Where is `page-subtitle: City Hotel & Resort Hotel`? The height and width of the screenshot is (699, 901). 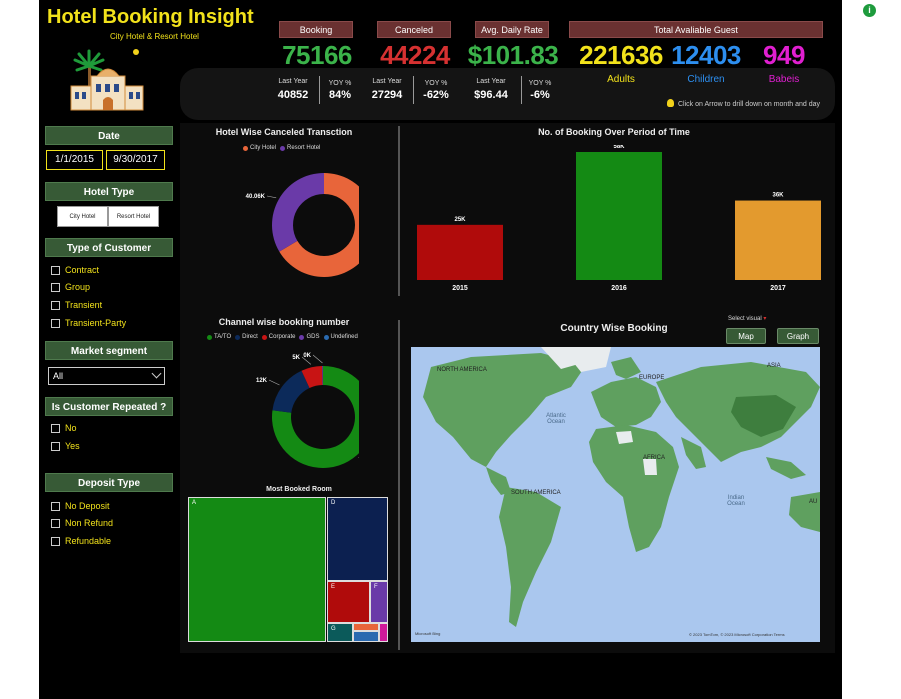
page-subtitle: City Hotel & Resort Hotel is located at coordinates (154, 36).